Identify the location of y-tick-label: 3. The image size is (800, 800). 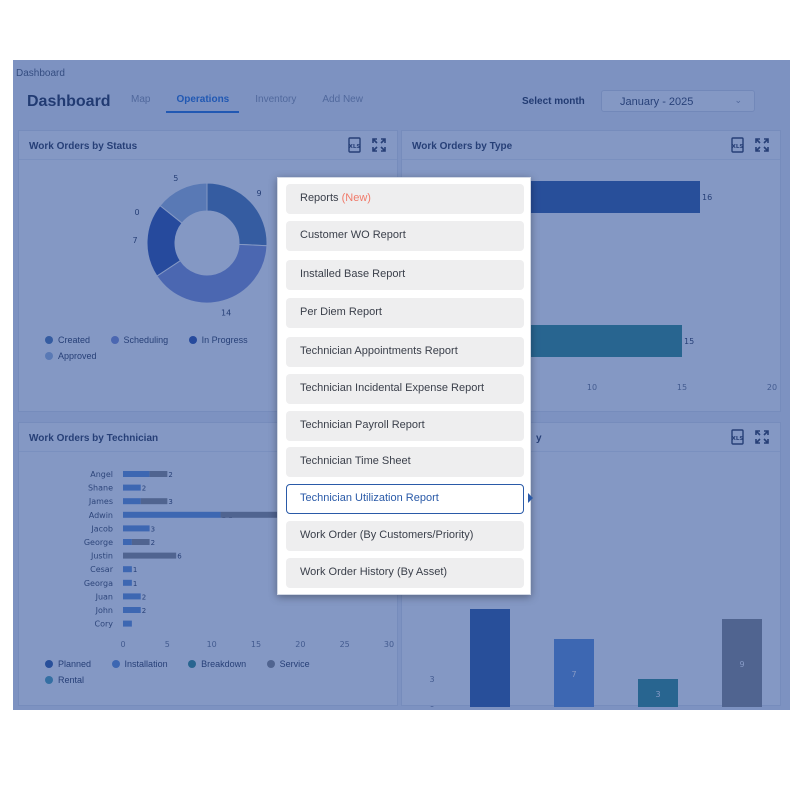
(431, 679).